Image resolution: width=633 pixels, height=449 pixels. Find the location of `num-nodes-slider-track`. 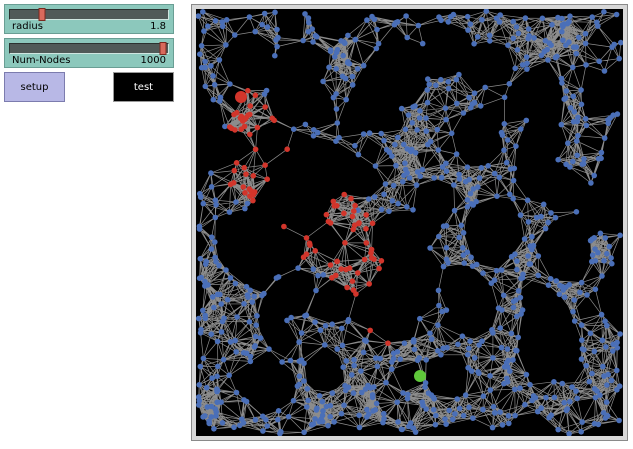

num-nodes-slider-track is located at coordinates (89, 48).